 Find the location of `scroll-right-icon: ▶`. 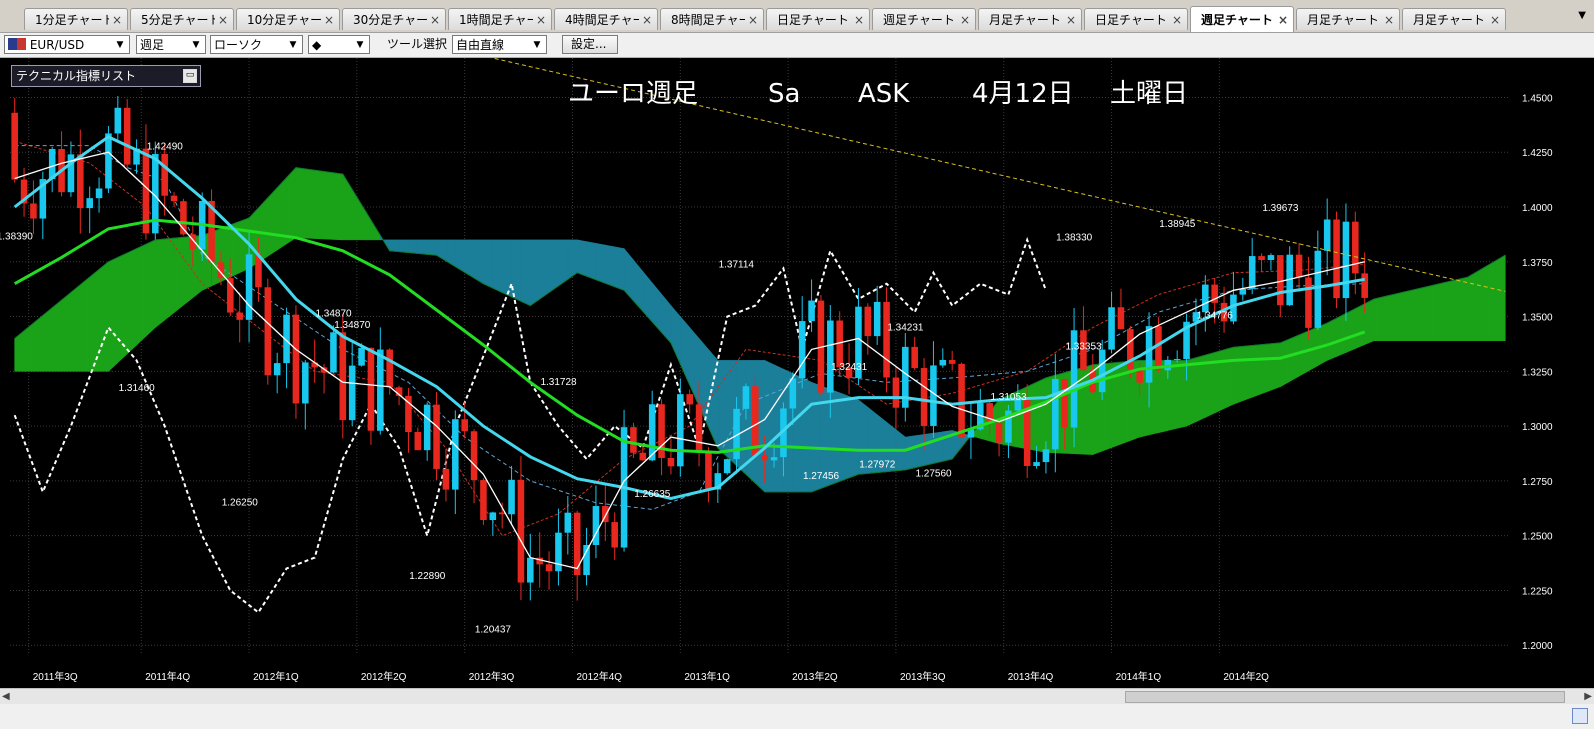

scroll-right-icon: ▶ is located at coordinates (1588, 697).